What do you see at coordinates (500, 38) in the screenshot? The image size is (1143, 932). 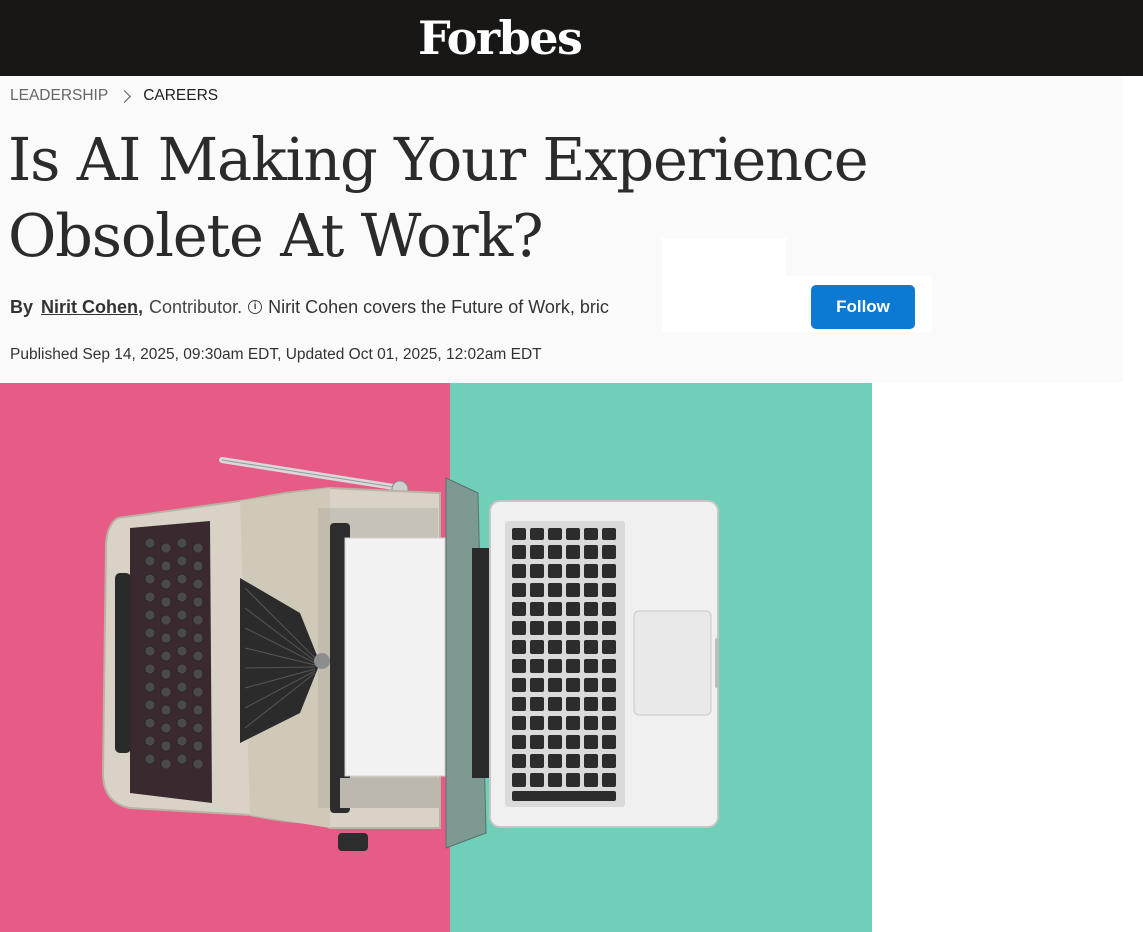 I see `forbes-logo: Forbes` at bounding box center [500, 38].